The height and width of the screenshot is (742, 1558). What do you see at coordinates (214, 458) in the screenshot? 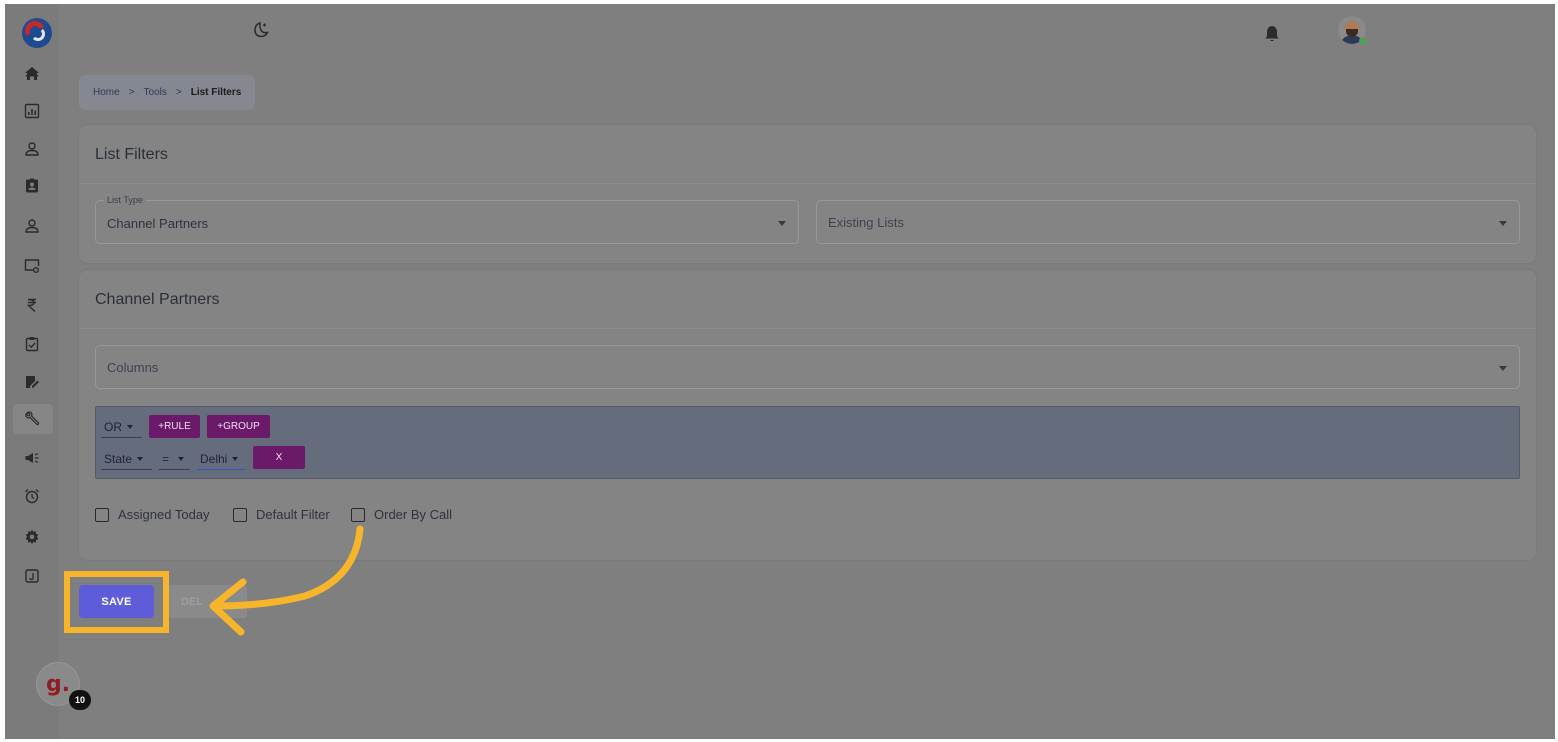
I see `rule-value-value: Delhi` at bounding box center [214, 458].